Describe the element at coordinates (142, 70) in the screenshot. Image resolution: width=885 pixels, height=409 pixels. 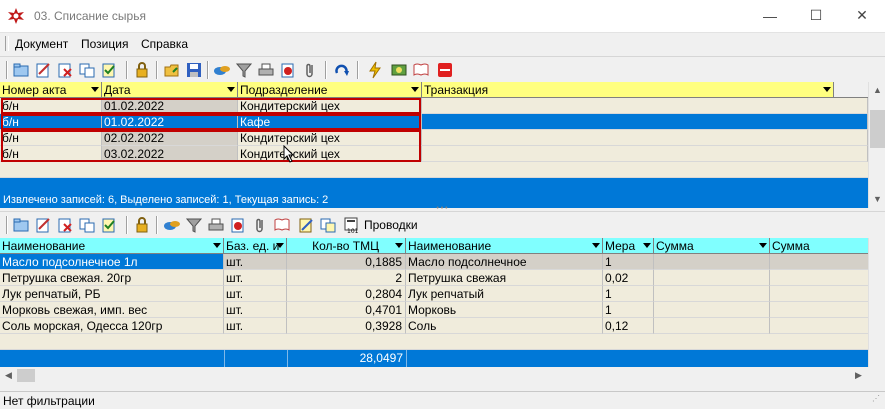
I see `lock-icon` at that location.